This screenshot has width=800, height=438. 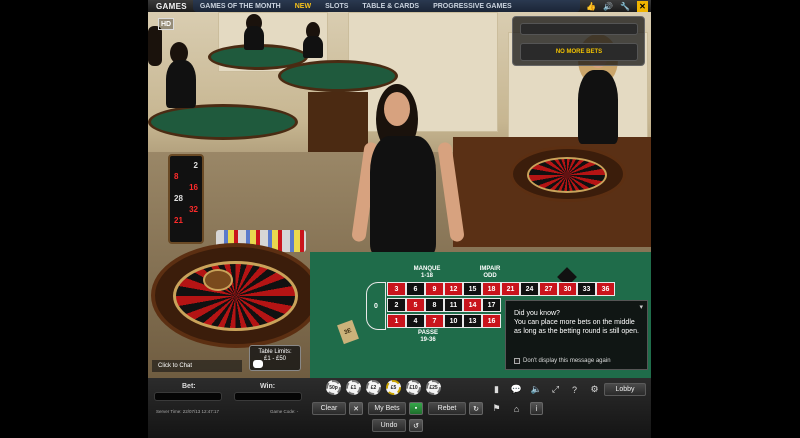 What do you see at coordinates (397, 109) in the screenshot?
I see `main-dealer-face` at bounding box center [397, 109].